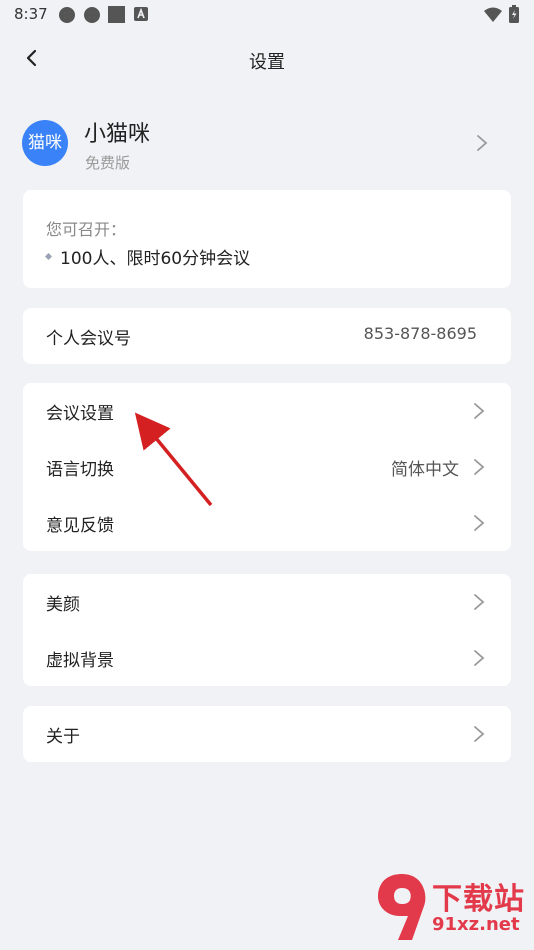 Image resolution: width=534 pixels, height=950 pixels. What do you see at coordinates (117, 134) in the screenshot?
I see `profile-name: 小猫咪` at bounding box center [117, 134].